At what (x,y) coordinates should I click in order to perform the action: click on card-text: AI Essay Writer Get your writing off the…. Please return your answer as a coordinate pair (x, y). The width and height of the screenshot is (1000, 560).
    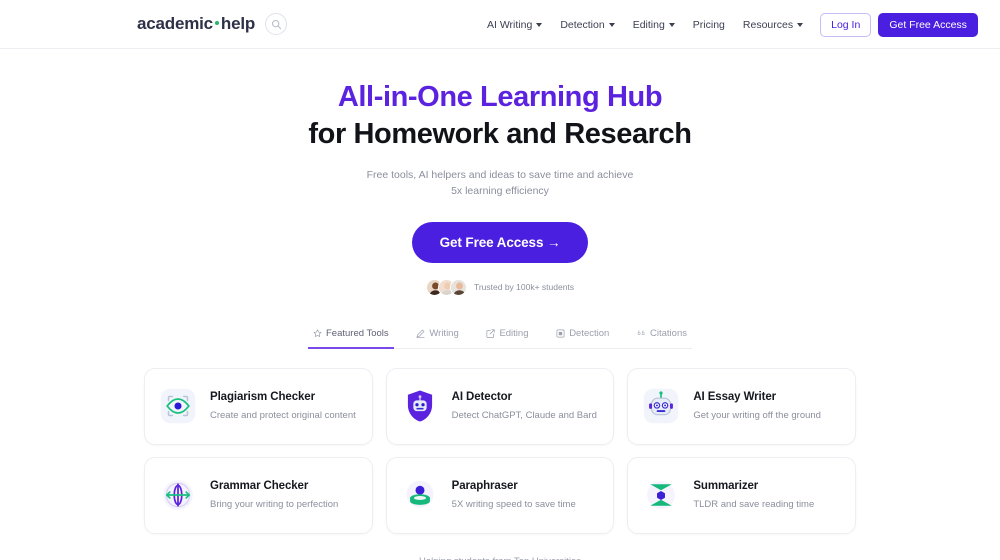
    Looking at the image, I should click on (757, 406).